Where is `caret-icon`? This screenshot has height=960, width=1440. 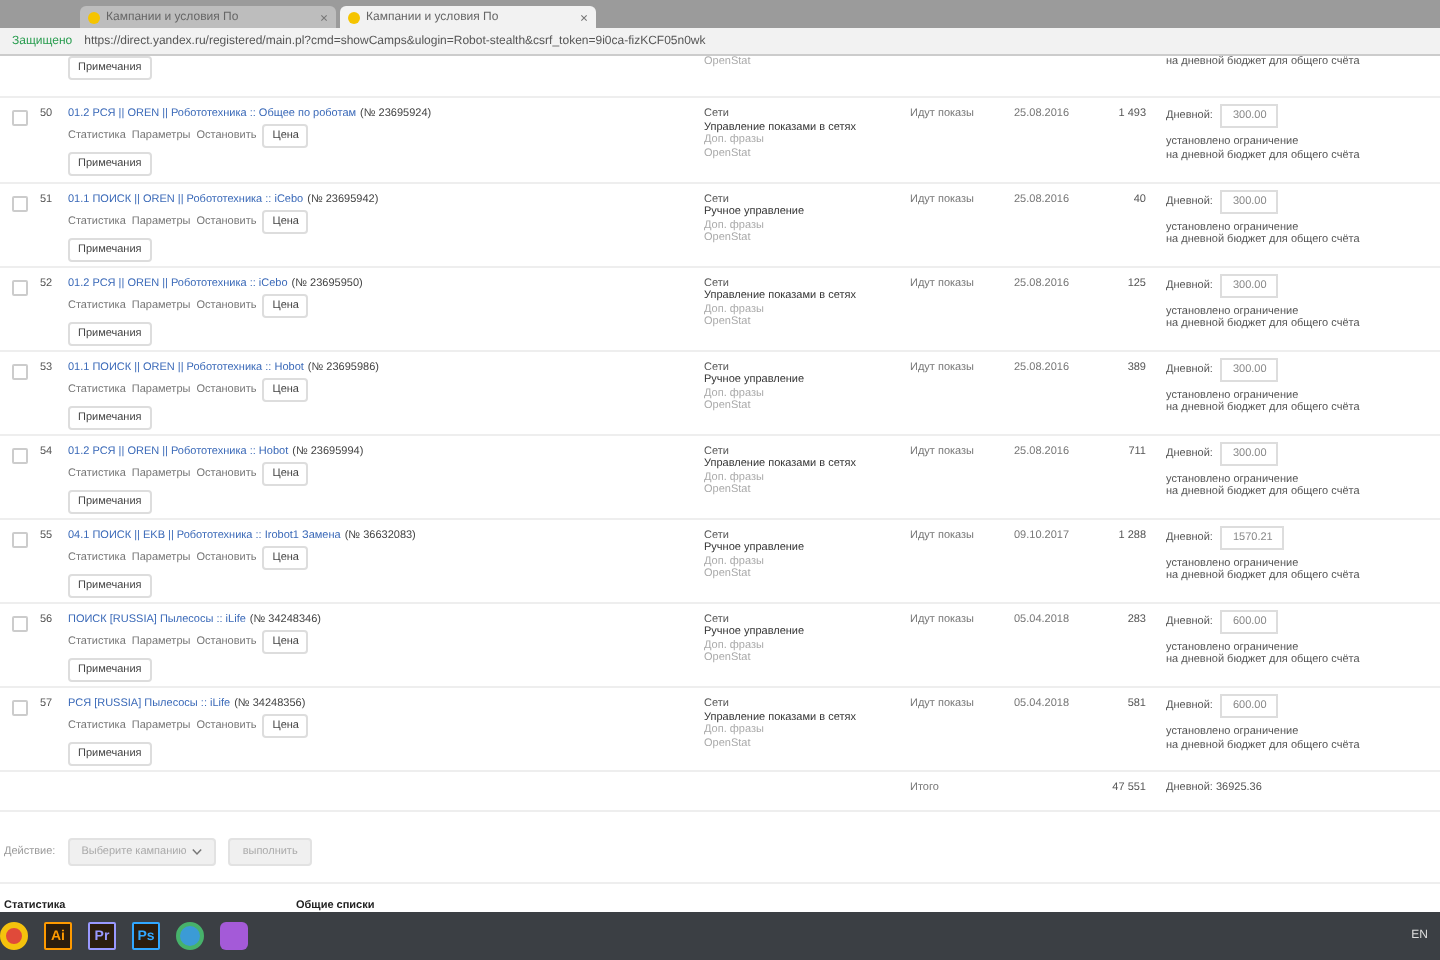 caret-icon is located at coordinates (197, 852).